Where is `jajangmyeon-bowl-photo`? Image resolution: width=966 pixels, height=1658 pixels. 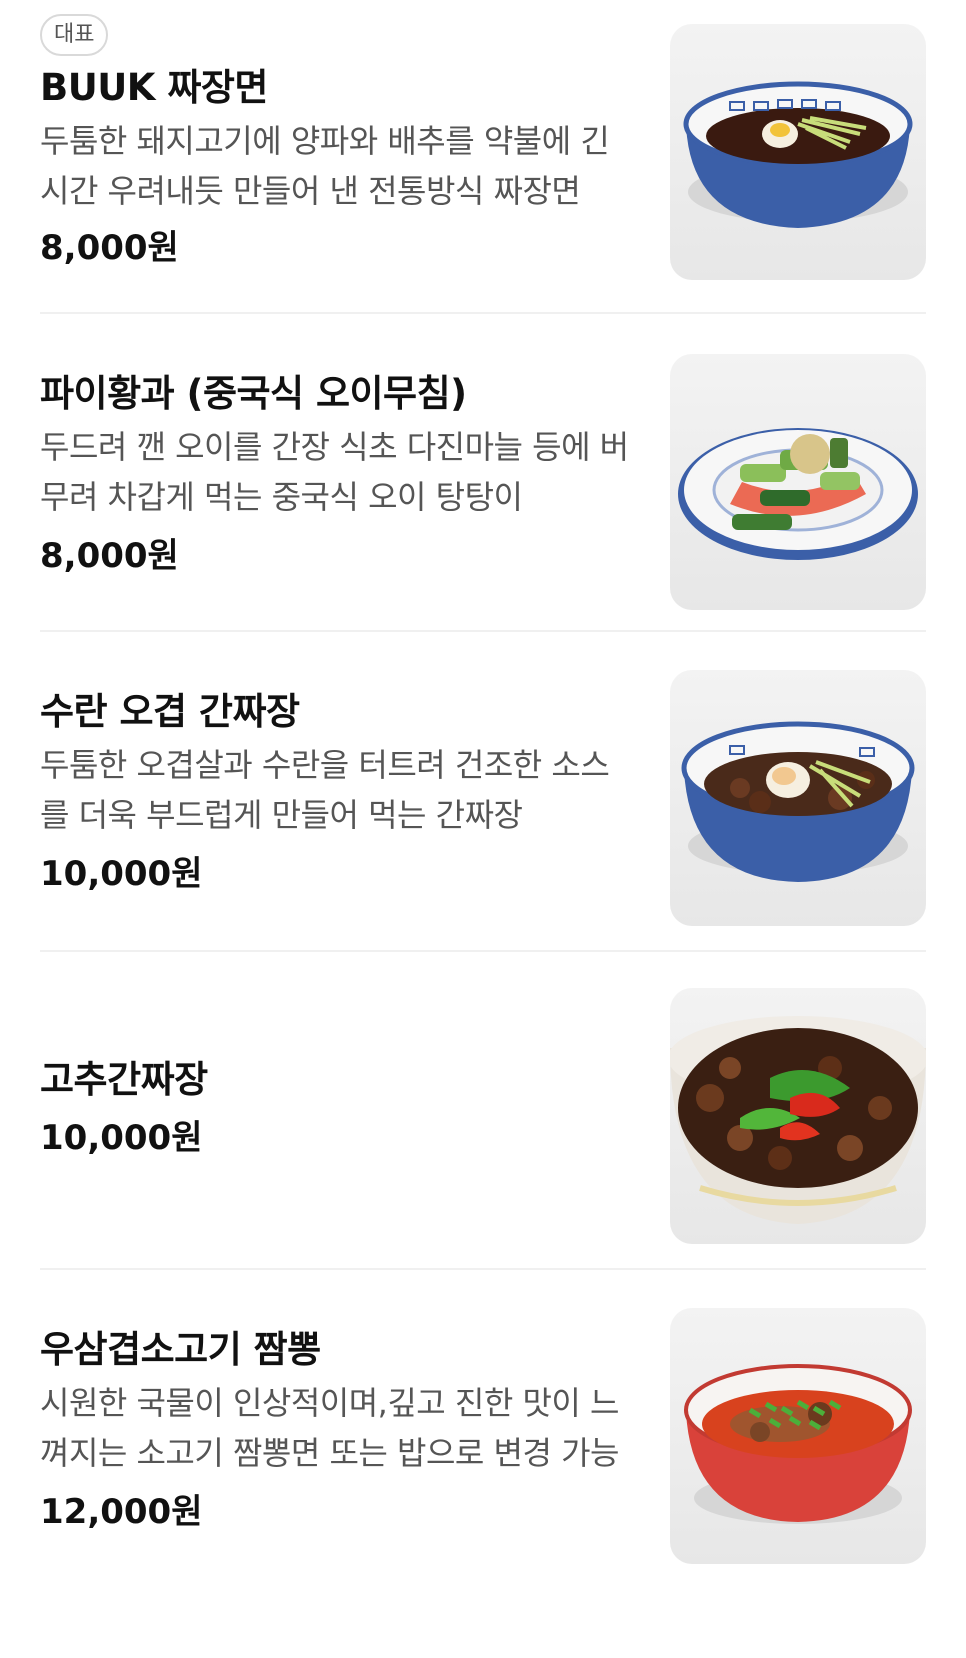 jajangmyeon-bowl-photo is located at coordinates (798, 152).